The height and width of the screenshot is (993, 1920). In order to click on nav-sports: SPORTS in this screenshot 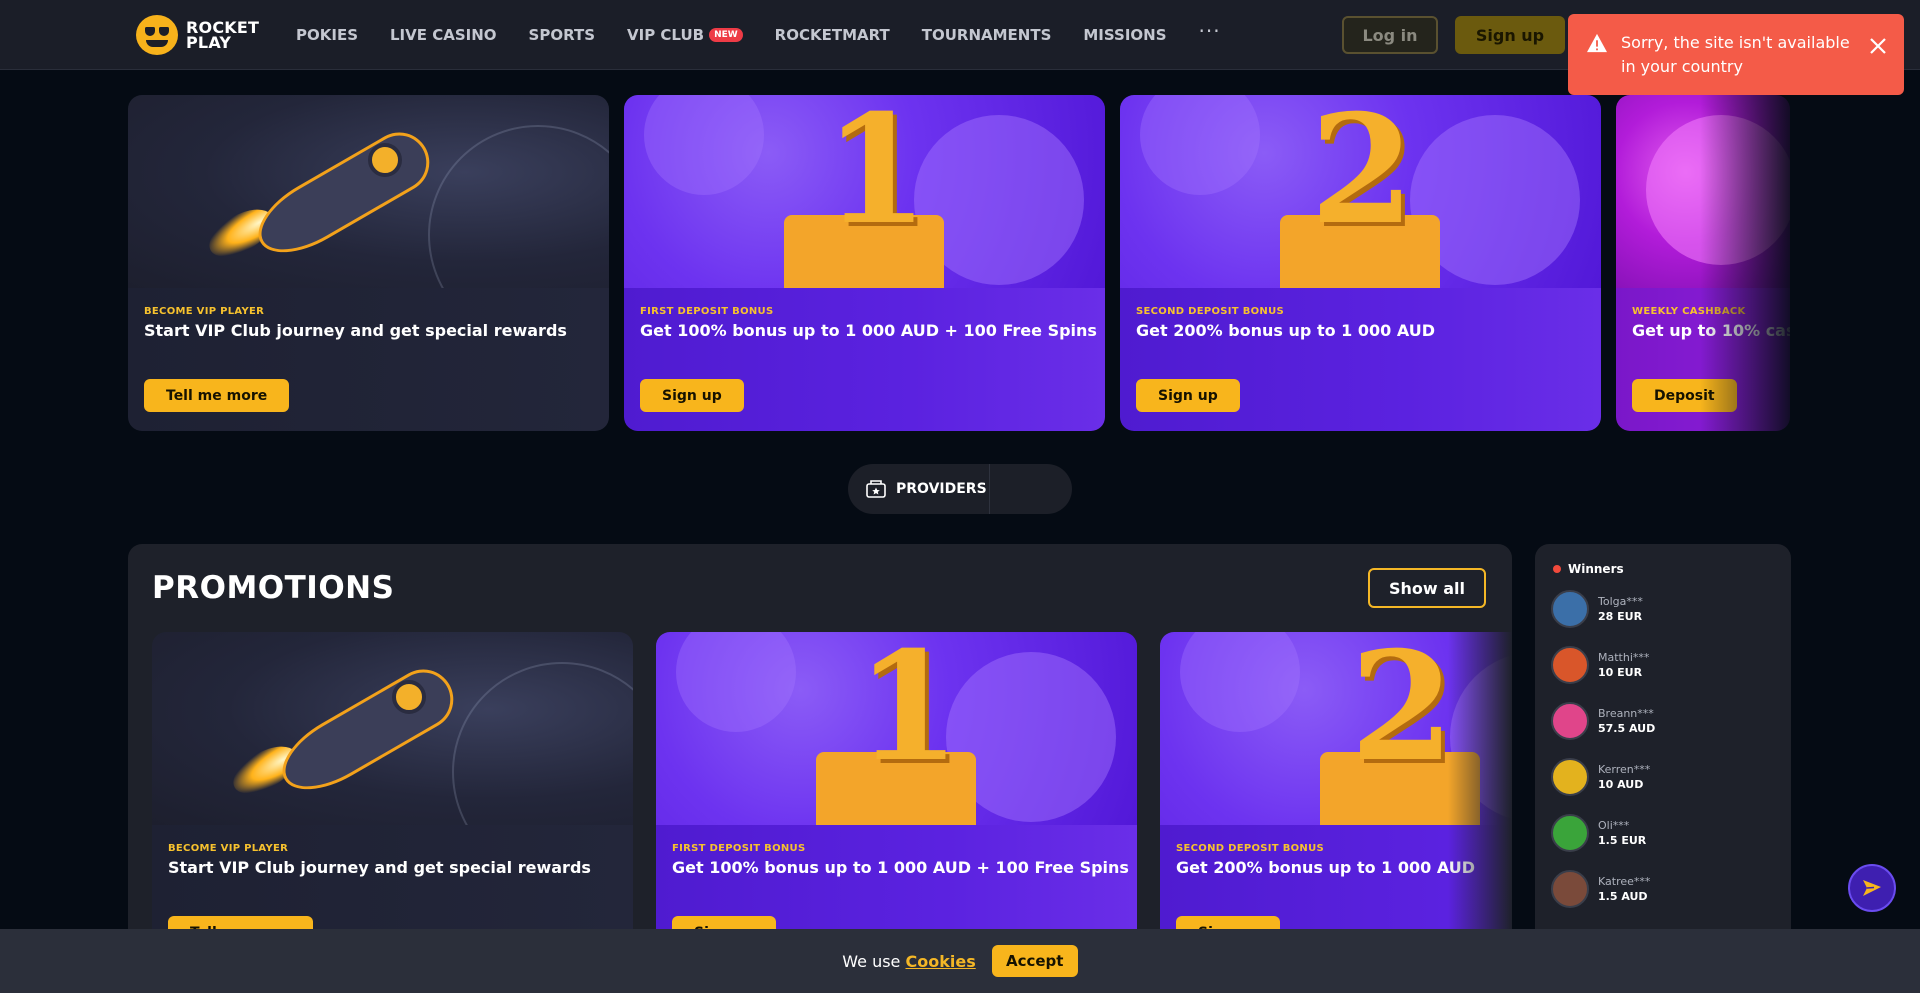, I will do `click(562, 35)`.